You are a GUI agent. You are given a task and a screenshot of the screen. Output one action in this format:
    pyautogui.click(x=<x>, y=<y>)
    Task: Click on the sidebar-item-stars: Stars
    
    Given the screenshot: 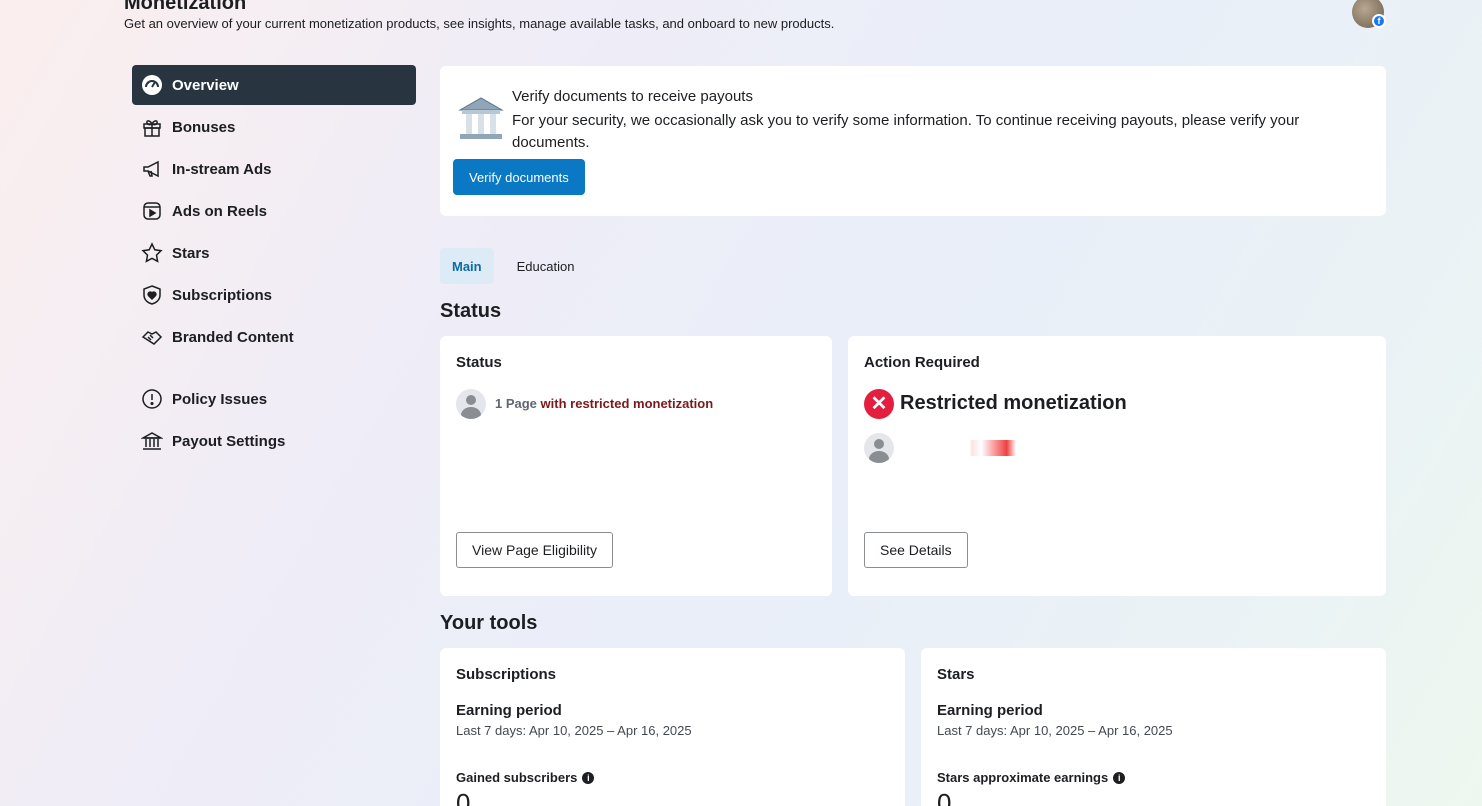 What is the action you would take?
    pyautogui.click(x=274, y=253)
    